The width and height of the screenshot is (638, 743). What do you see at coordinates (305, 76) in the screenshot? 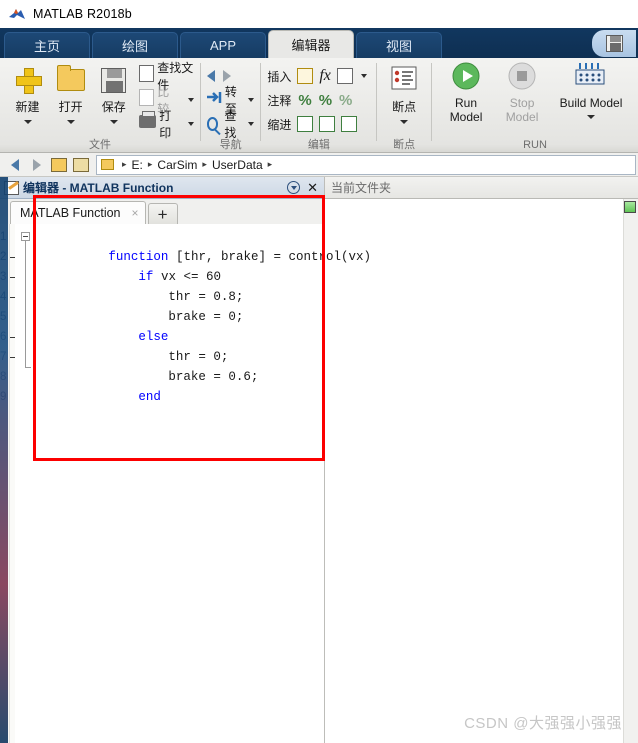
I see `insert-section-icon` at bounding box center [305, 76].